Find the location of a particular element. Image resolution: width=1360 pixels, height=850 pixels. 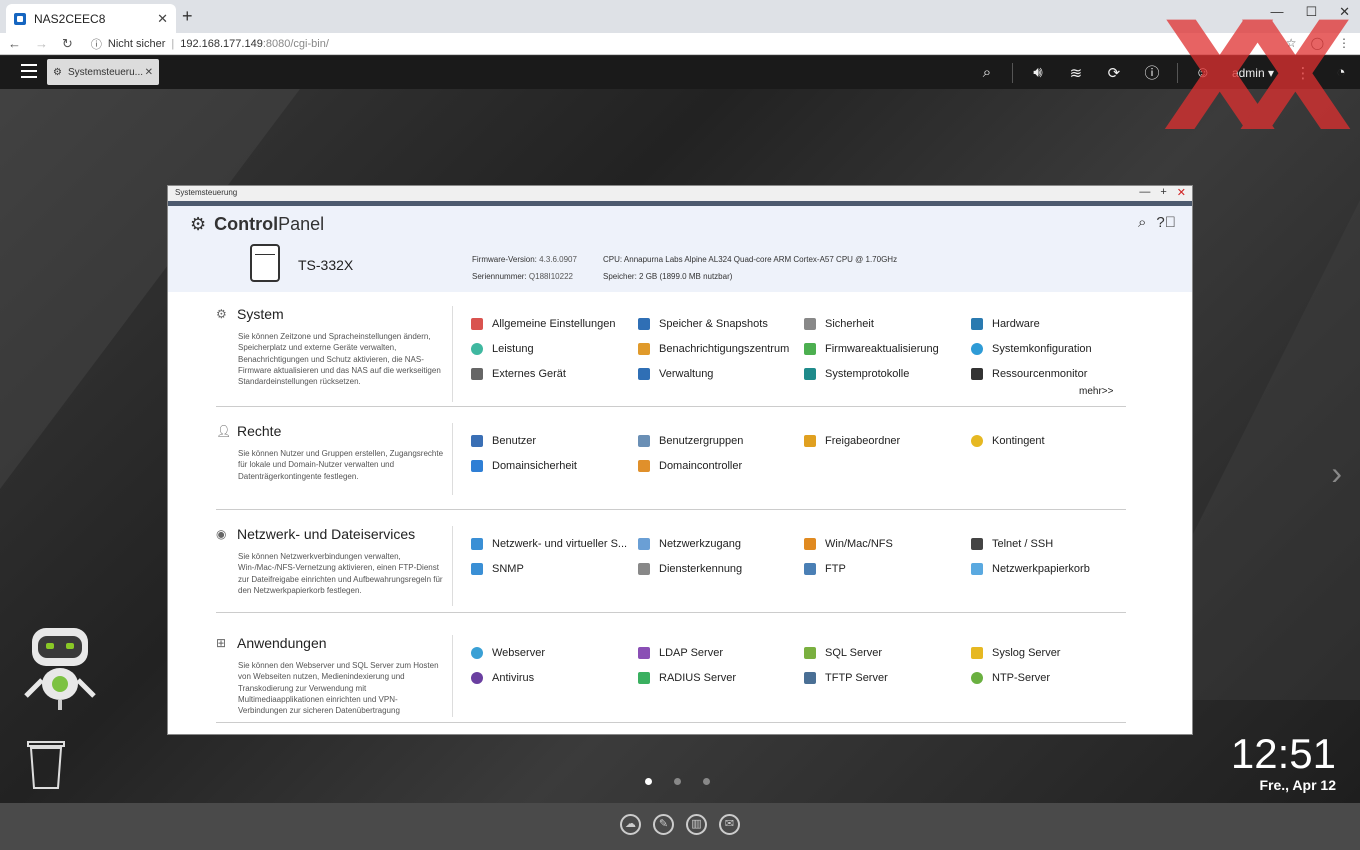

item-tftp-server: TFTP Server is located at coordinates (846, 678).